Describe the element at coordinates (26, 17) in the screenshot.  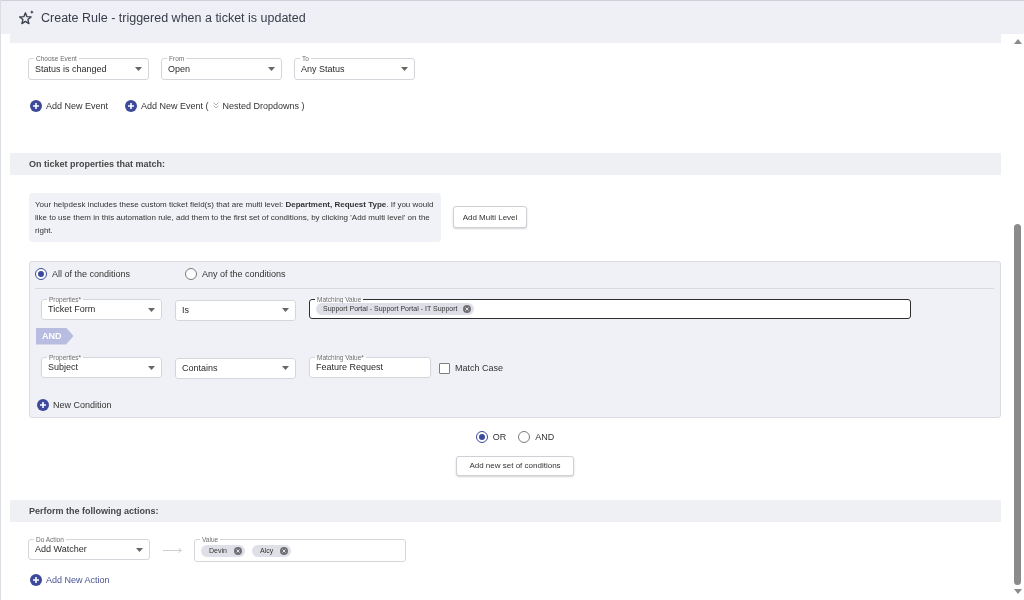
I see `star-icon` at that location.